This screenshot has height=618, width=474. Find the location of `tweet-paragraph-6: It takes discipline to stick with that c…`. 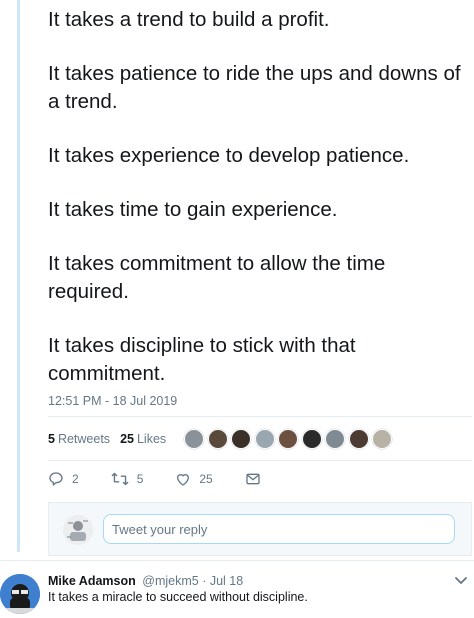

tweet-paragraph-6: It takes discipline to stick with that c… is located at coordinates (202, 359).